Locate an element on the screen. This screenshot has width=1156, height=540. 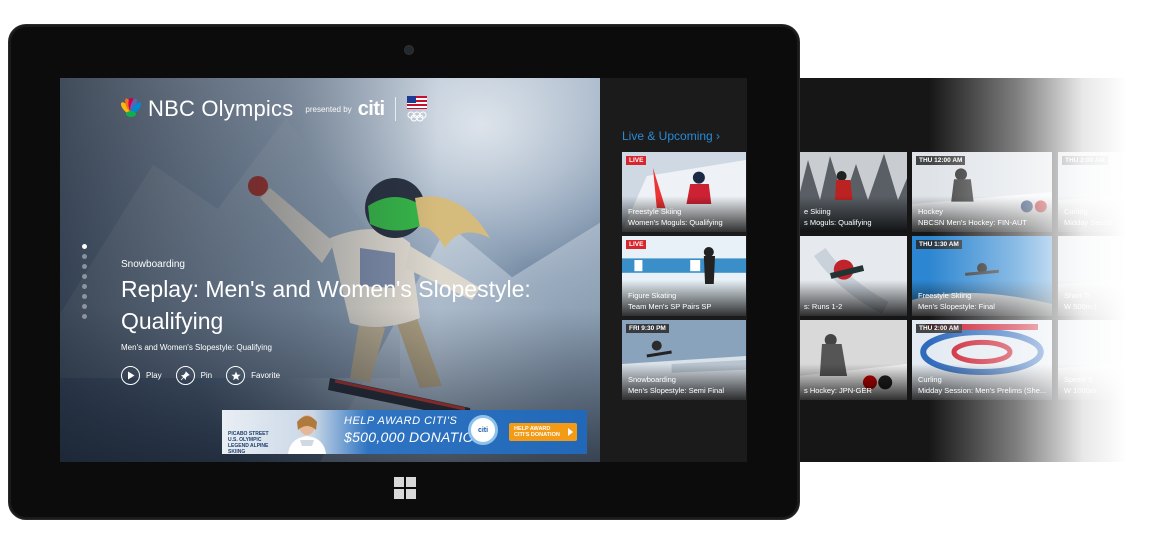
arrow-right-icon is located at coordinates (570, 432).